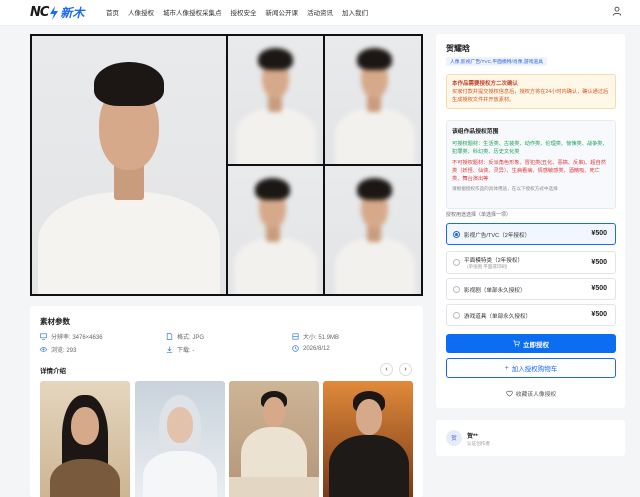  I want to click on meta-date: 2026/8/12, so click(311, 348).